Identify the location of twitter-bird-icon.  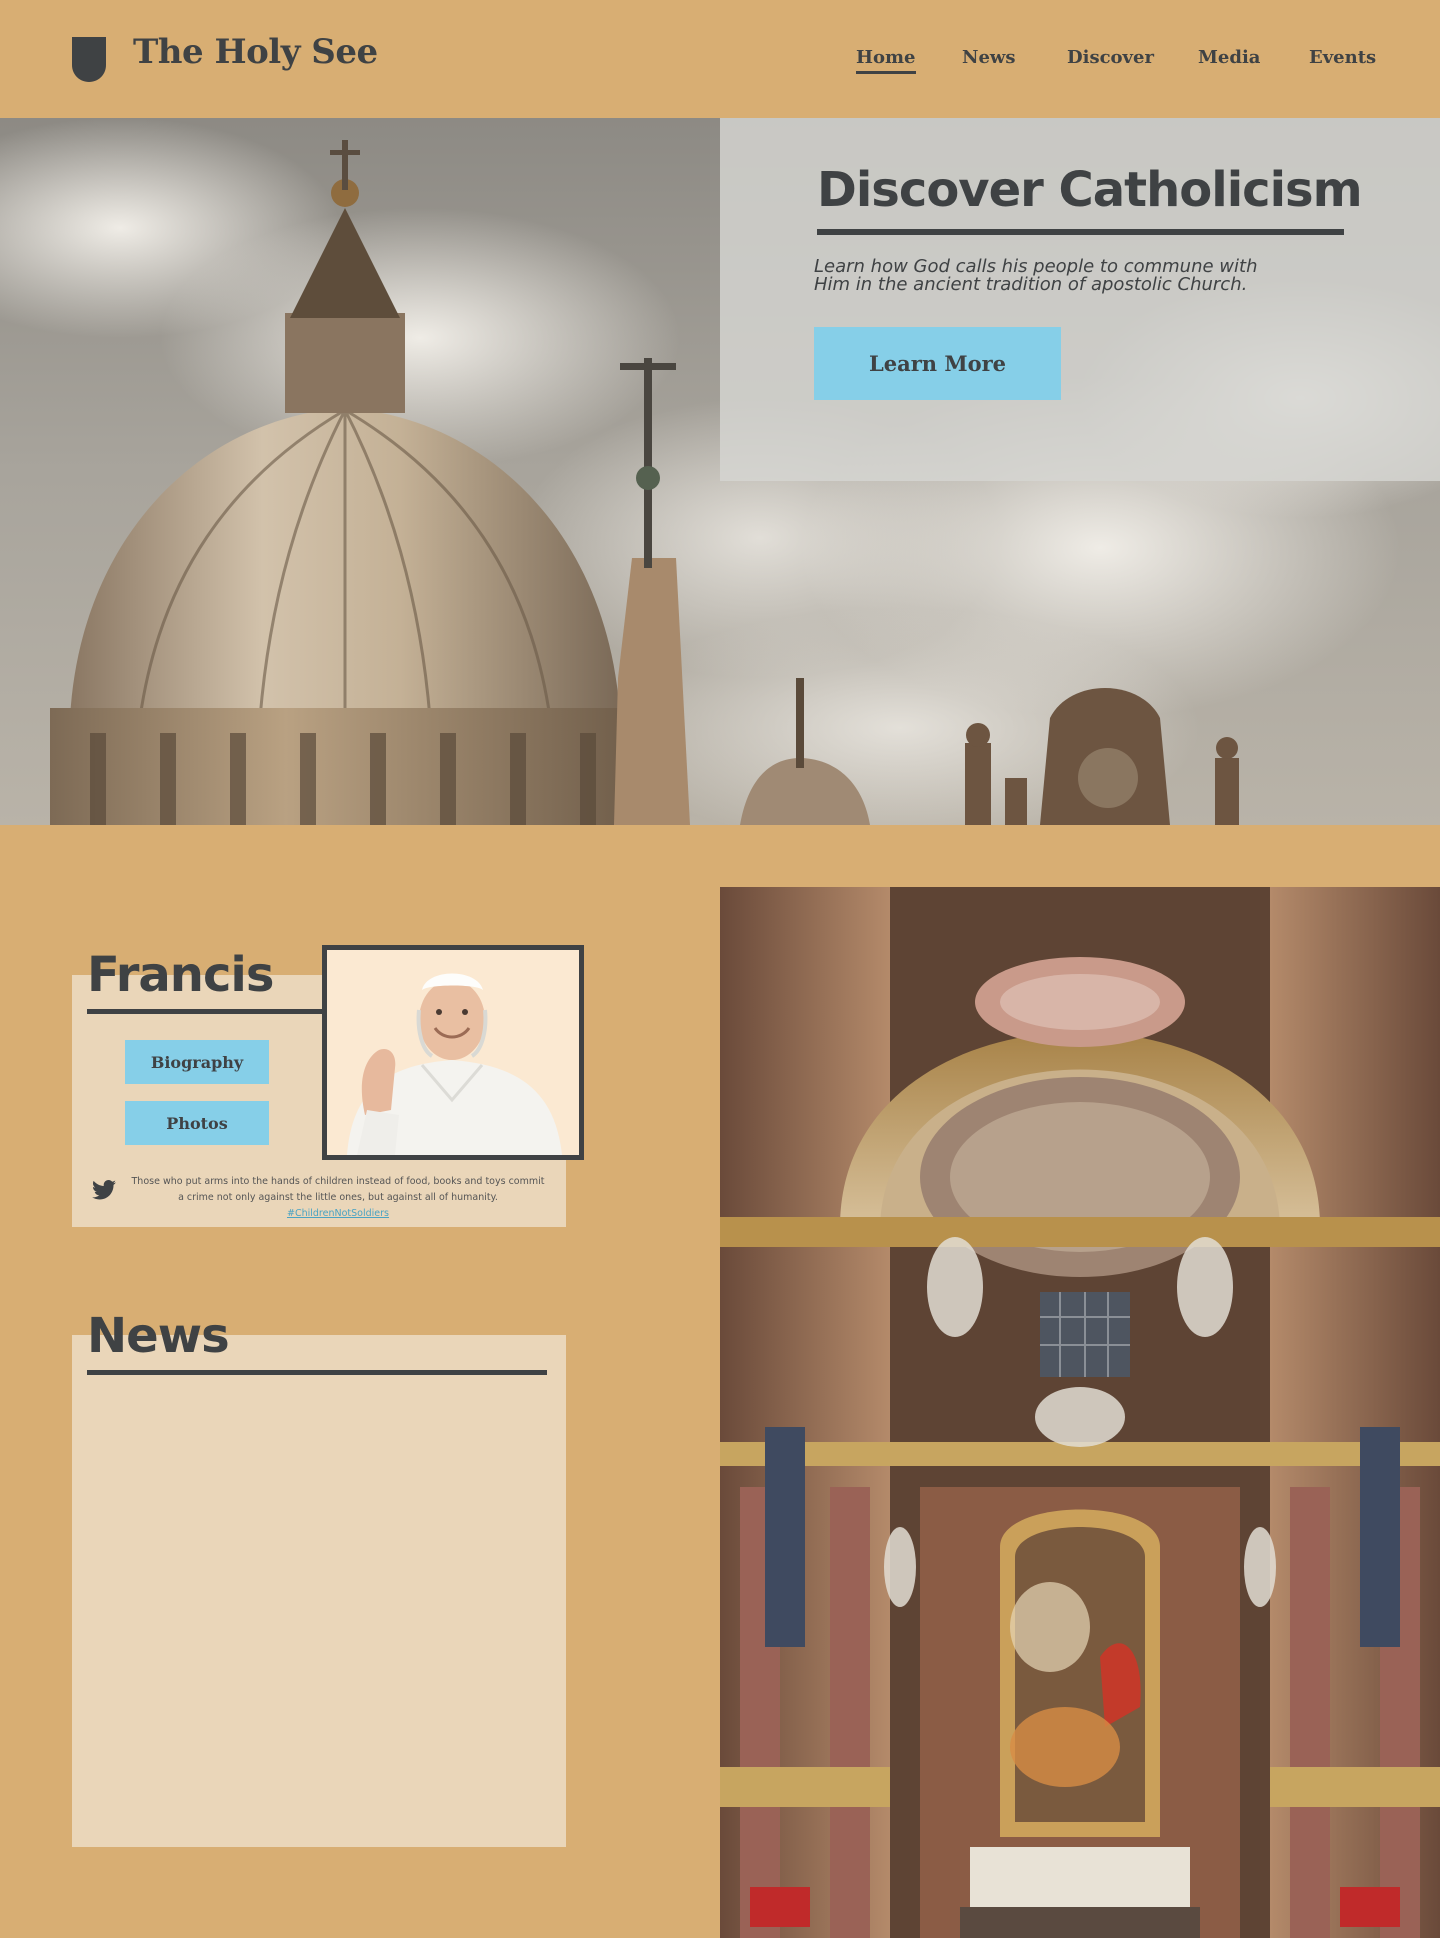
(104, 1190).